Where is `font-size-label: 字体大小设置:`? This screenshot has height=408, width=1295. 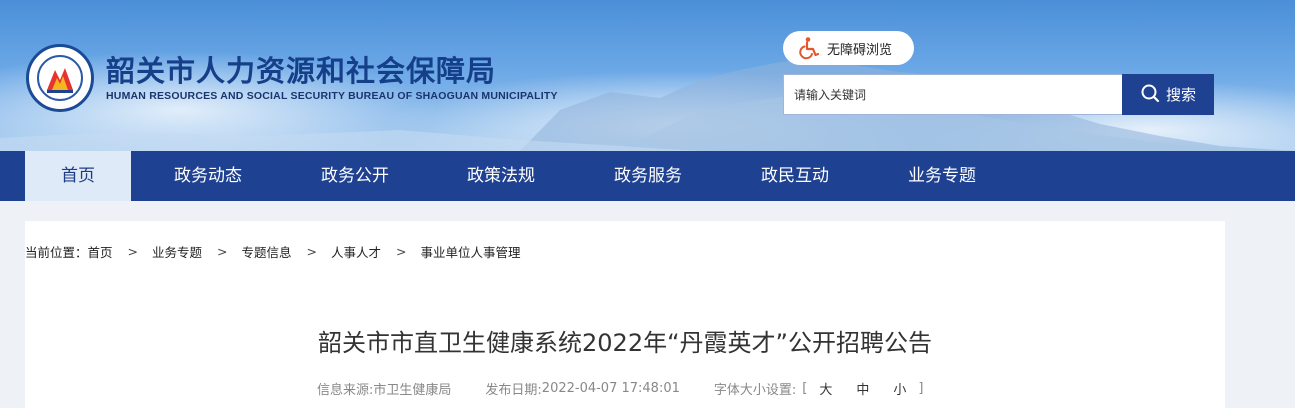
font-size-label: 字体大小设置: is located at coordinates (755, 390).